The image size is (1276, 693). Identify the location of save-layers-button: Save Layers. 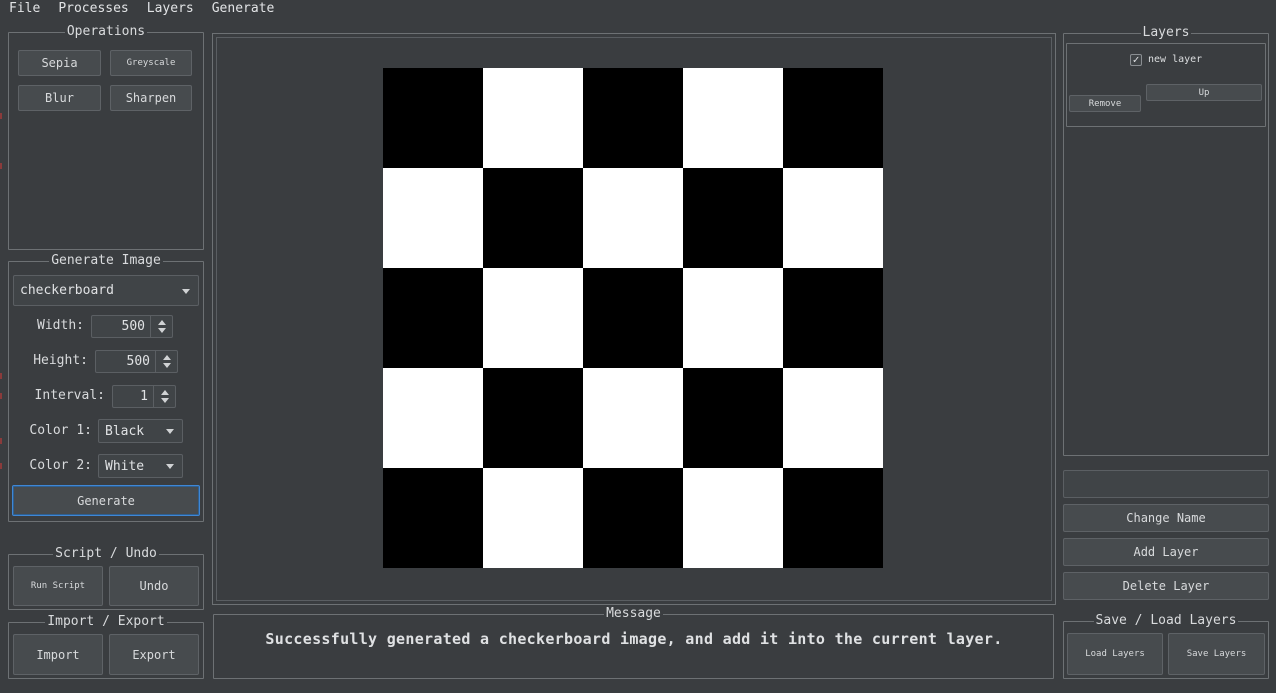
(1216, 654).